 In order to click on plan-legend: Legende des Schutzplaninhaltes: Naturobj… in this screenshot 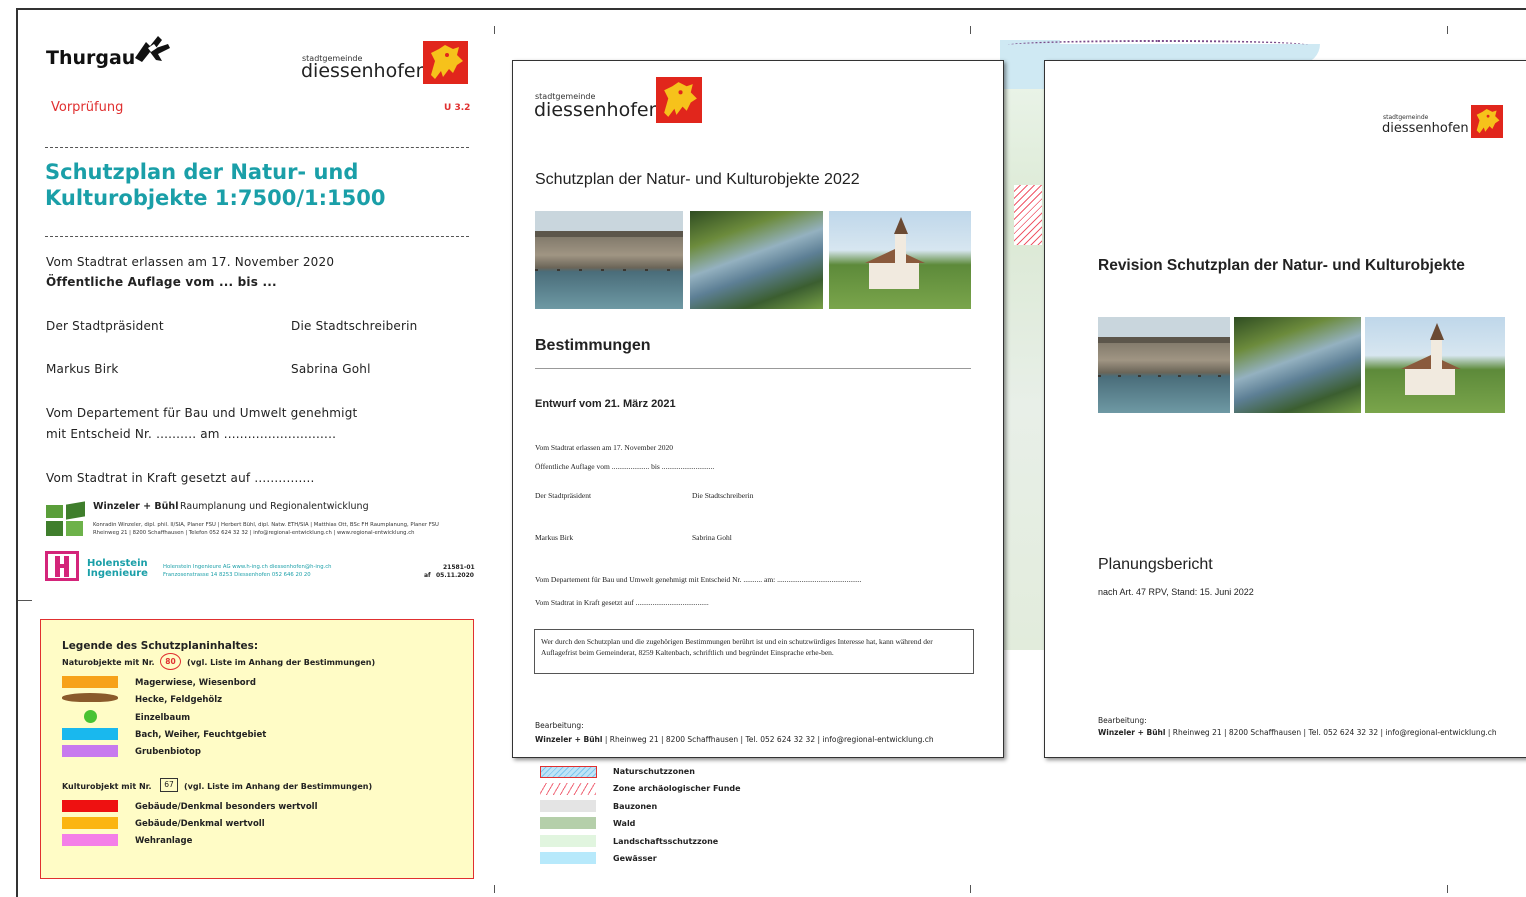, I will do `click(257, 749)`.